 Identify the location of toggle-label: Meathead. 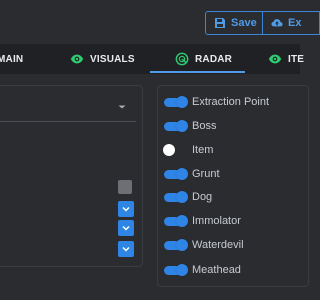
(216, 270).